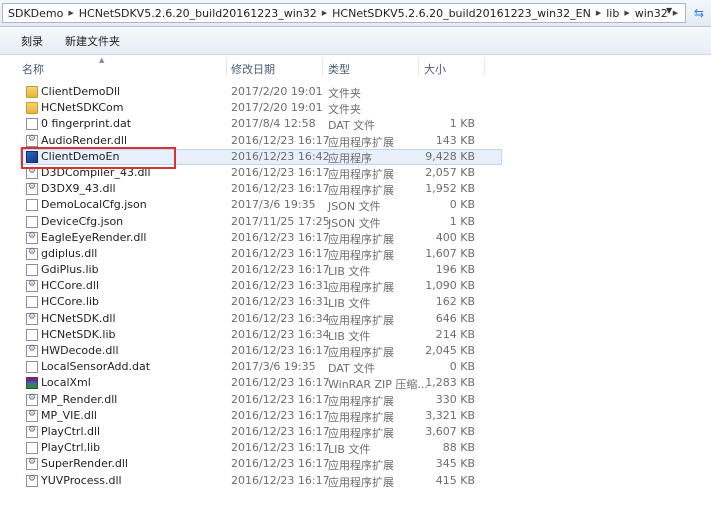 The image size is (711, 515). Describe the element at coordinates (450, 286) in the screenshot. I see `file-size: 1,090 KB` at that location.